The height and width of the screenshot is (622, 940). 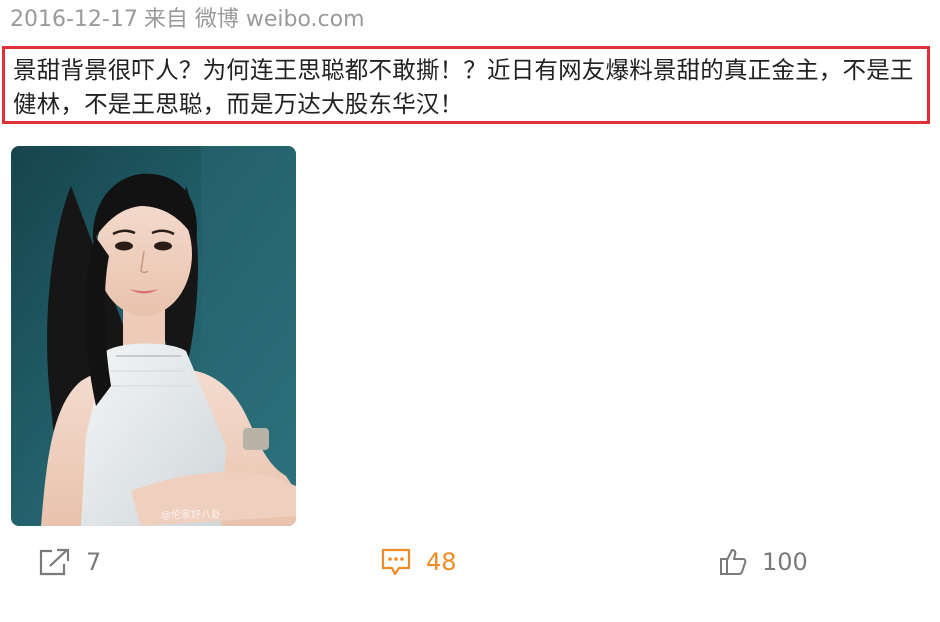 What do you see at coordinates (74, 19) in the screenshot?
I see `post-date: 2016-12-17` at bounding box center [74, 19].